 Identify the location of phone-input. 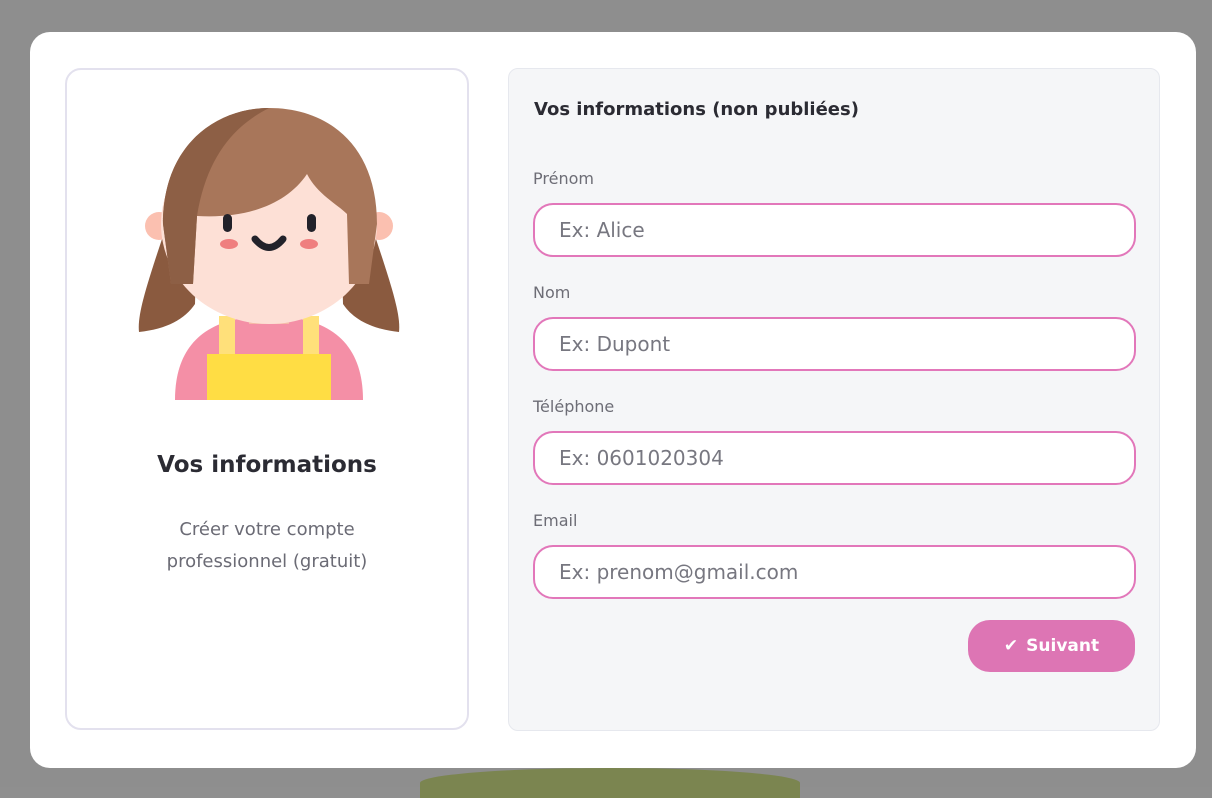
(834, 458).